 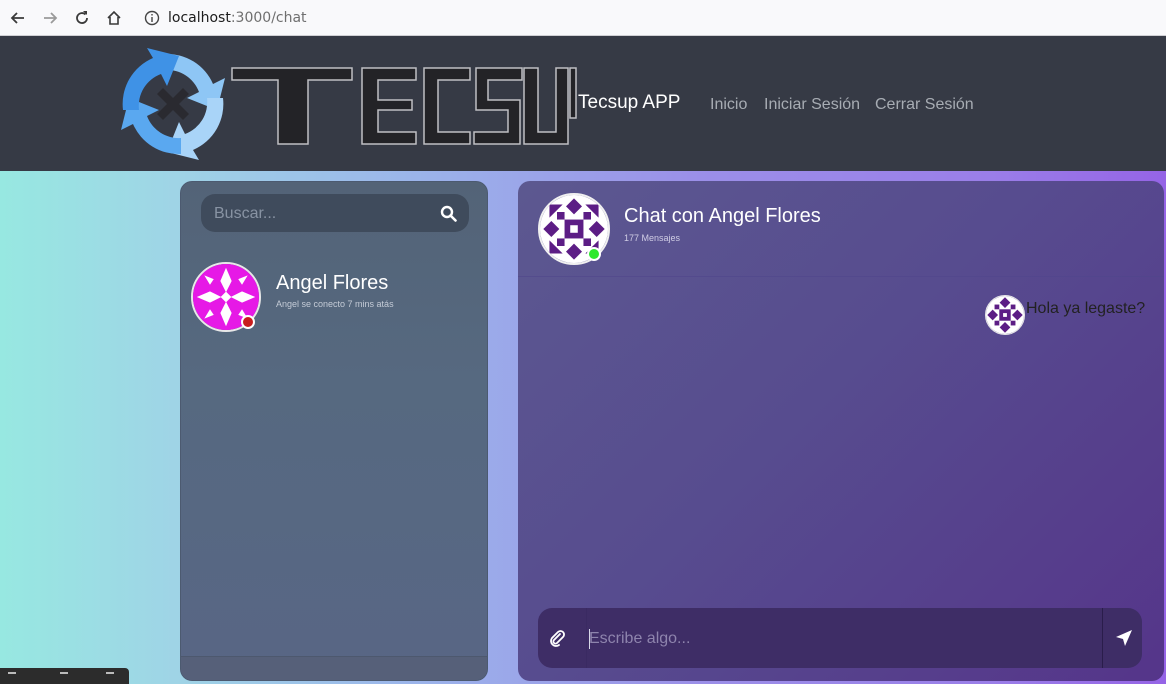 I want to click on taskbar-fragment, so click(x=64, y=676).